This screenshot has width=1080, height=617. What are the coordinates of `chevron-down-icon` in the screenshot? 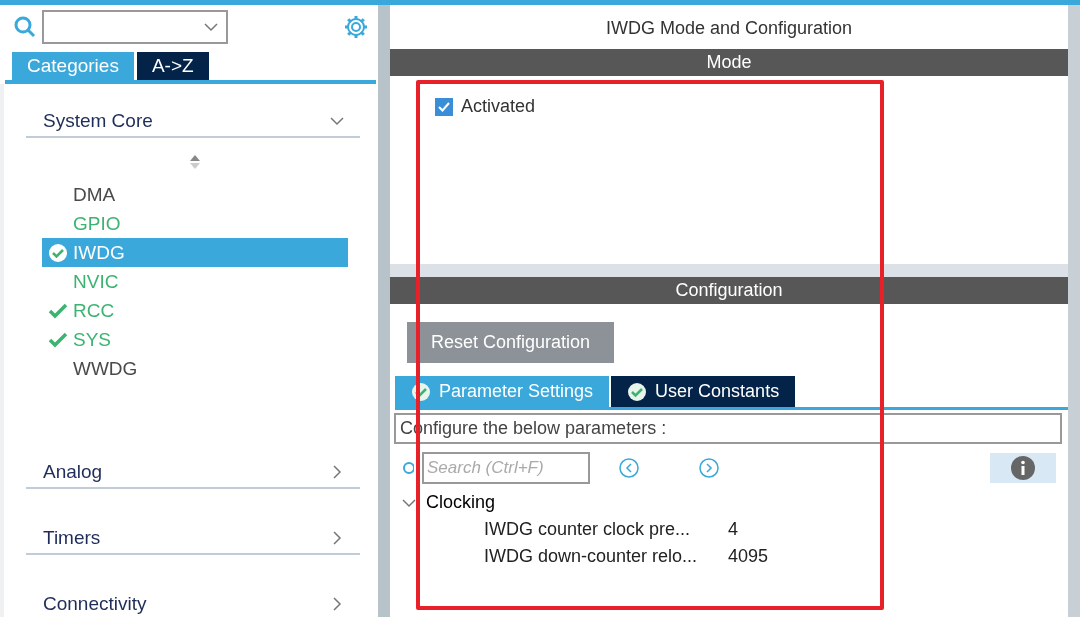 It's located at (337, 121).